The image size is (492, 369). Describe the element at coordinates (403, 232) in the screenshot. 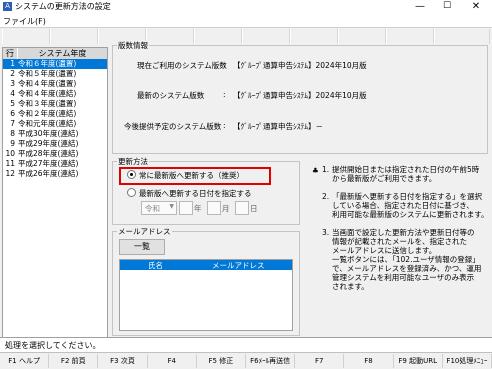

I see `note-line: 当画面で設定した更新方法や更新日付等の` at that location.